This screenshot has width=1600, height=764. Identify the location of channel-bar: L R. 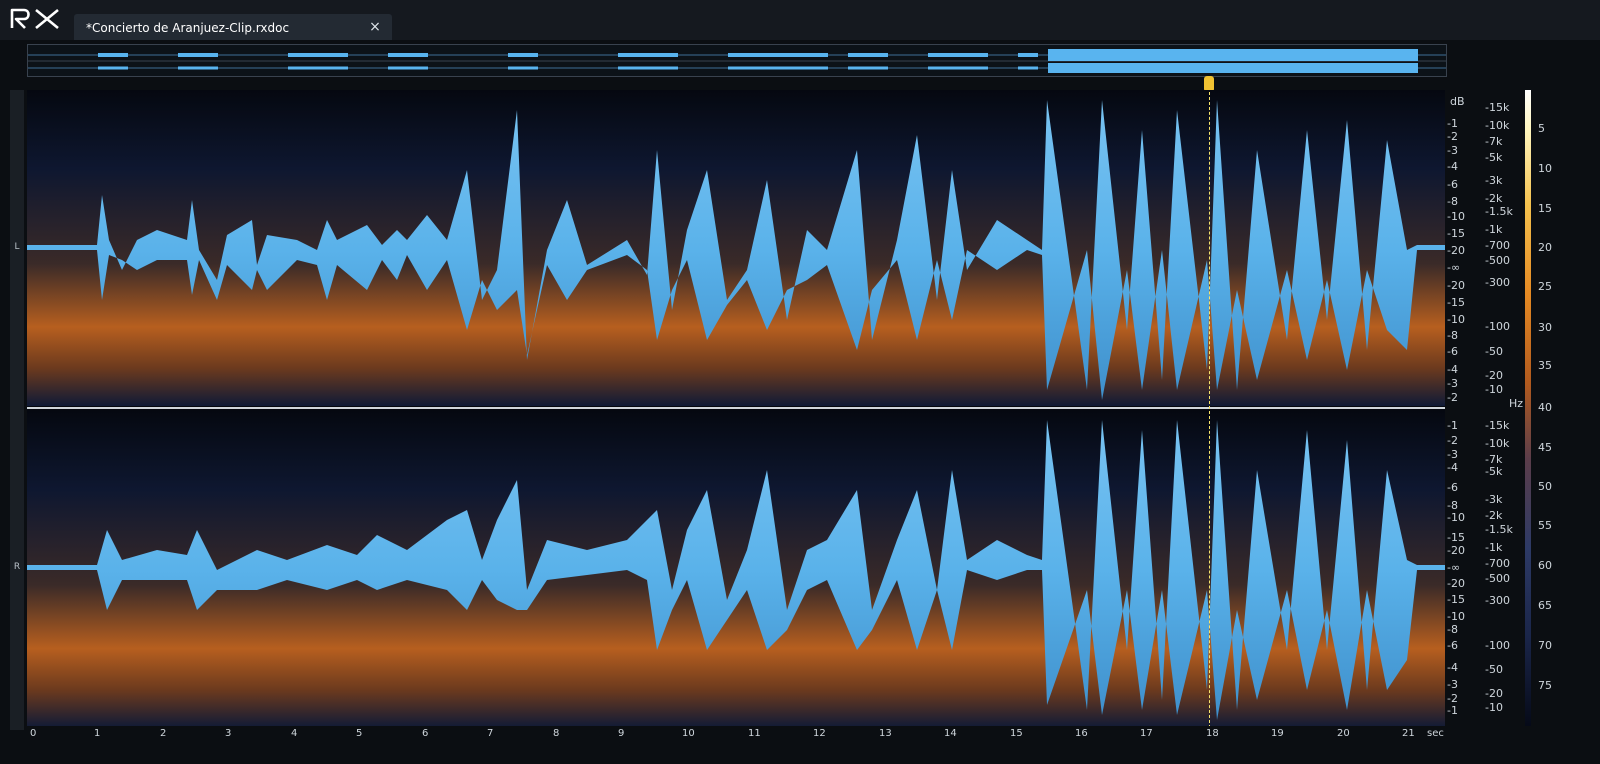
(17, 410).